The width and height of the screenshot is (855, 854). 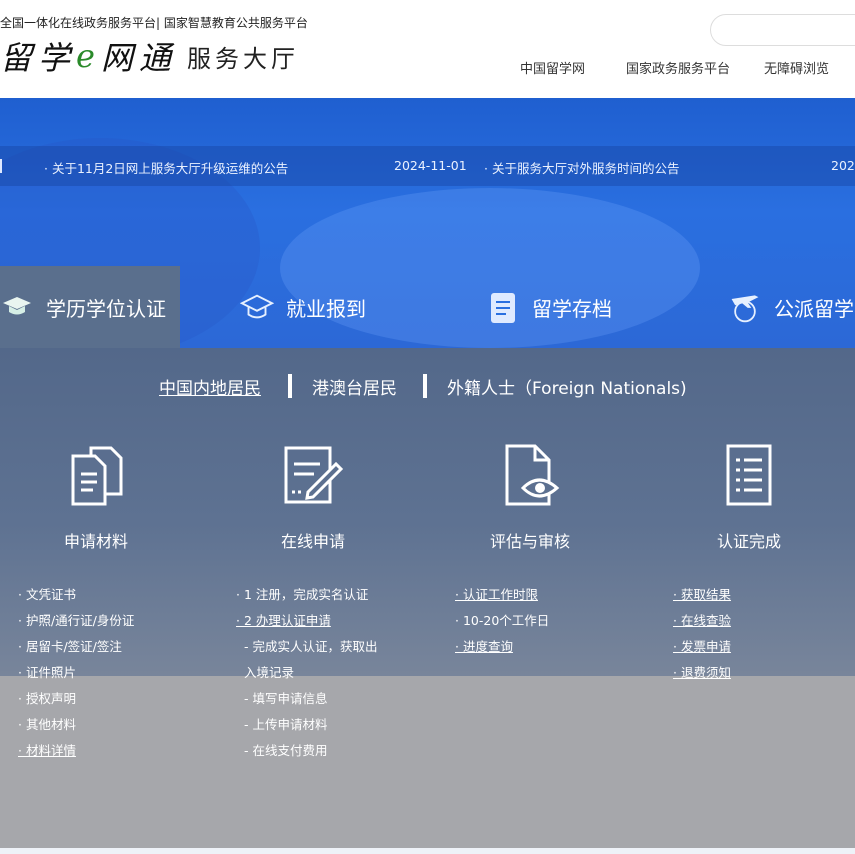 What do you see at coordinates (702, 621) in the screenshot?
I see `online-verify-link: · 在线查验` at bounding box center [702, 621].